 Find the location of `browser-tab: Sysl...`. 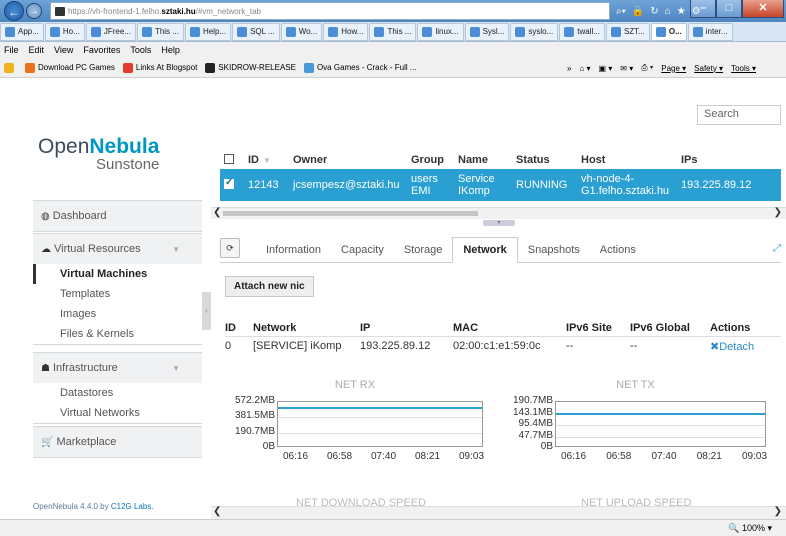

browser-tab: Sysl... is located at coordinates (487, 31).